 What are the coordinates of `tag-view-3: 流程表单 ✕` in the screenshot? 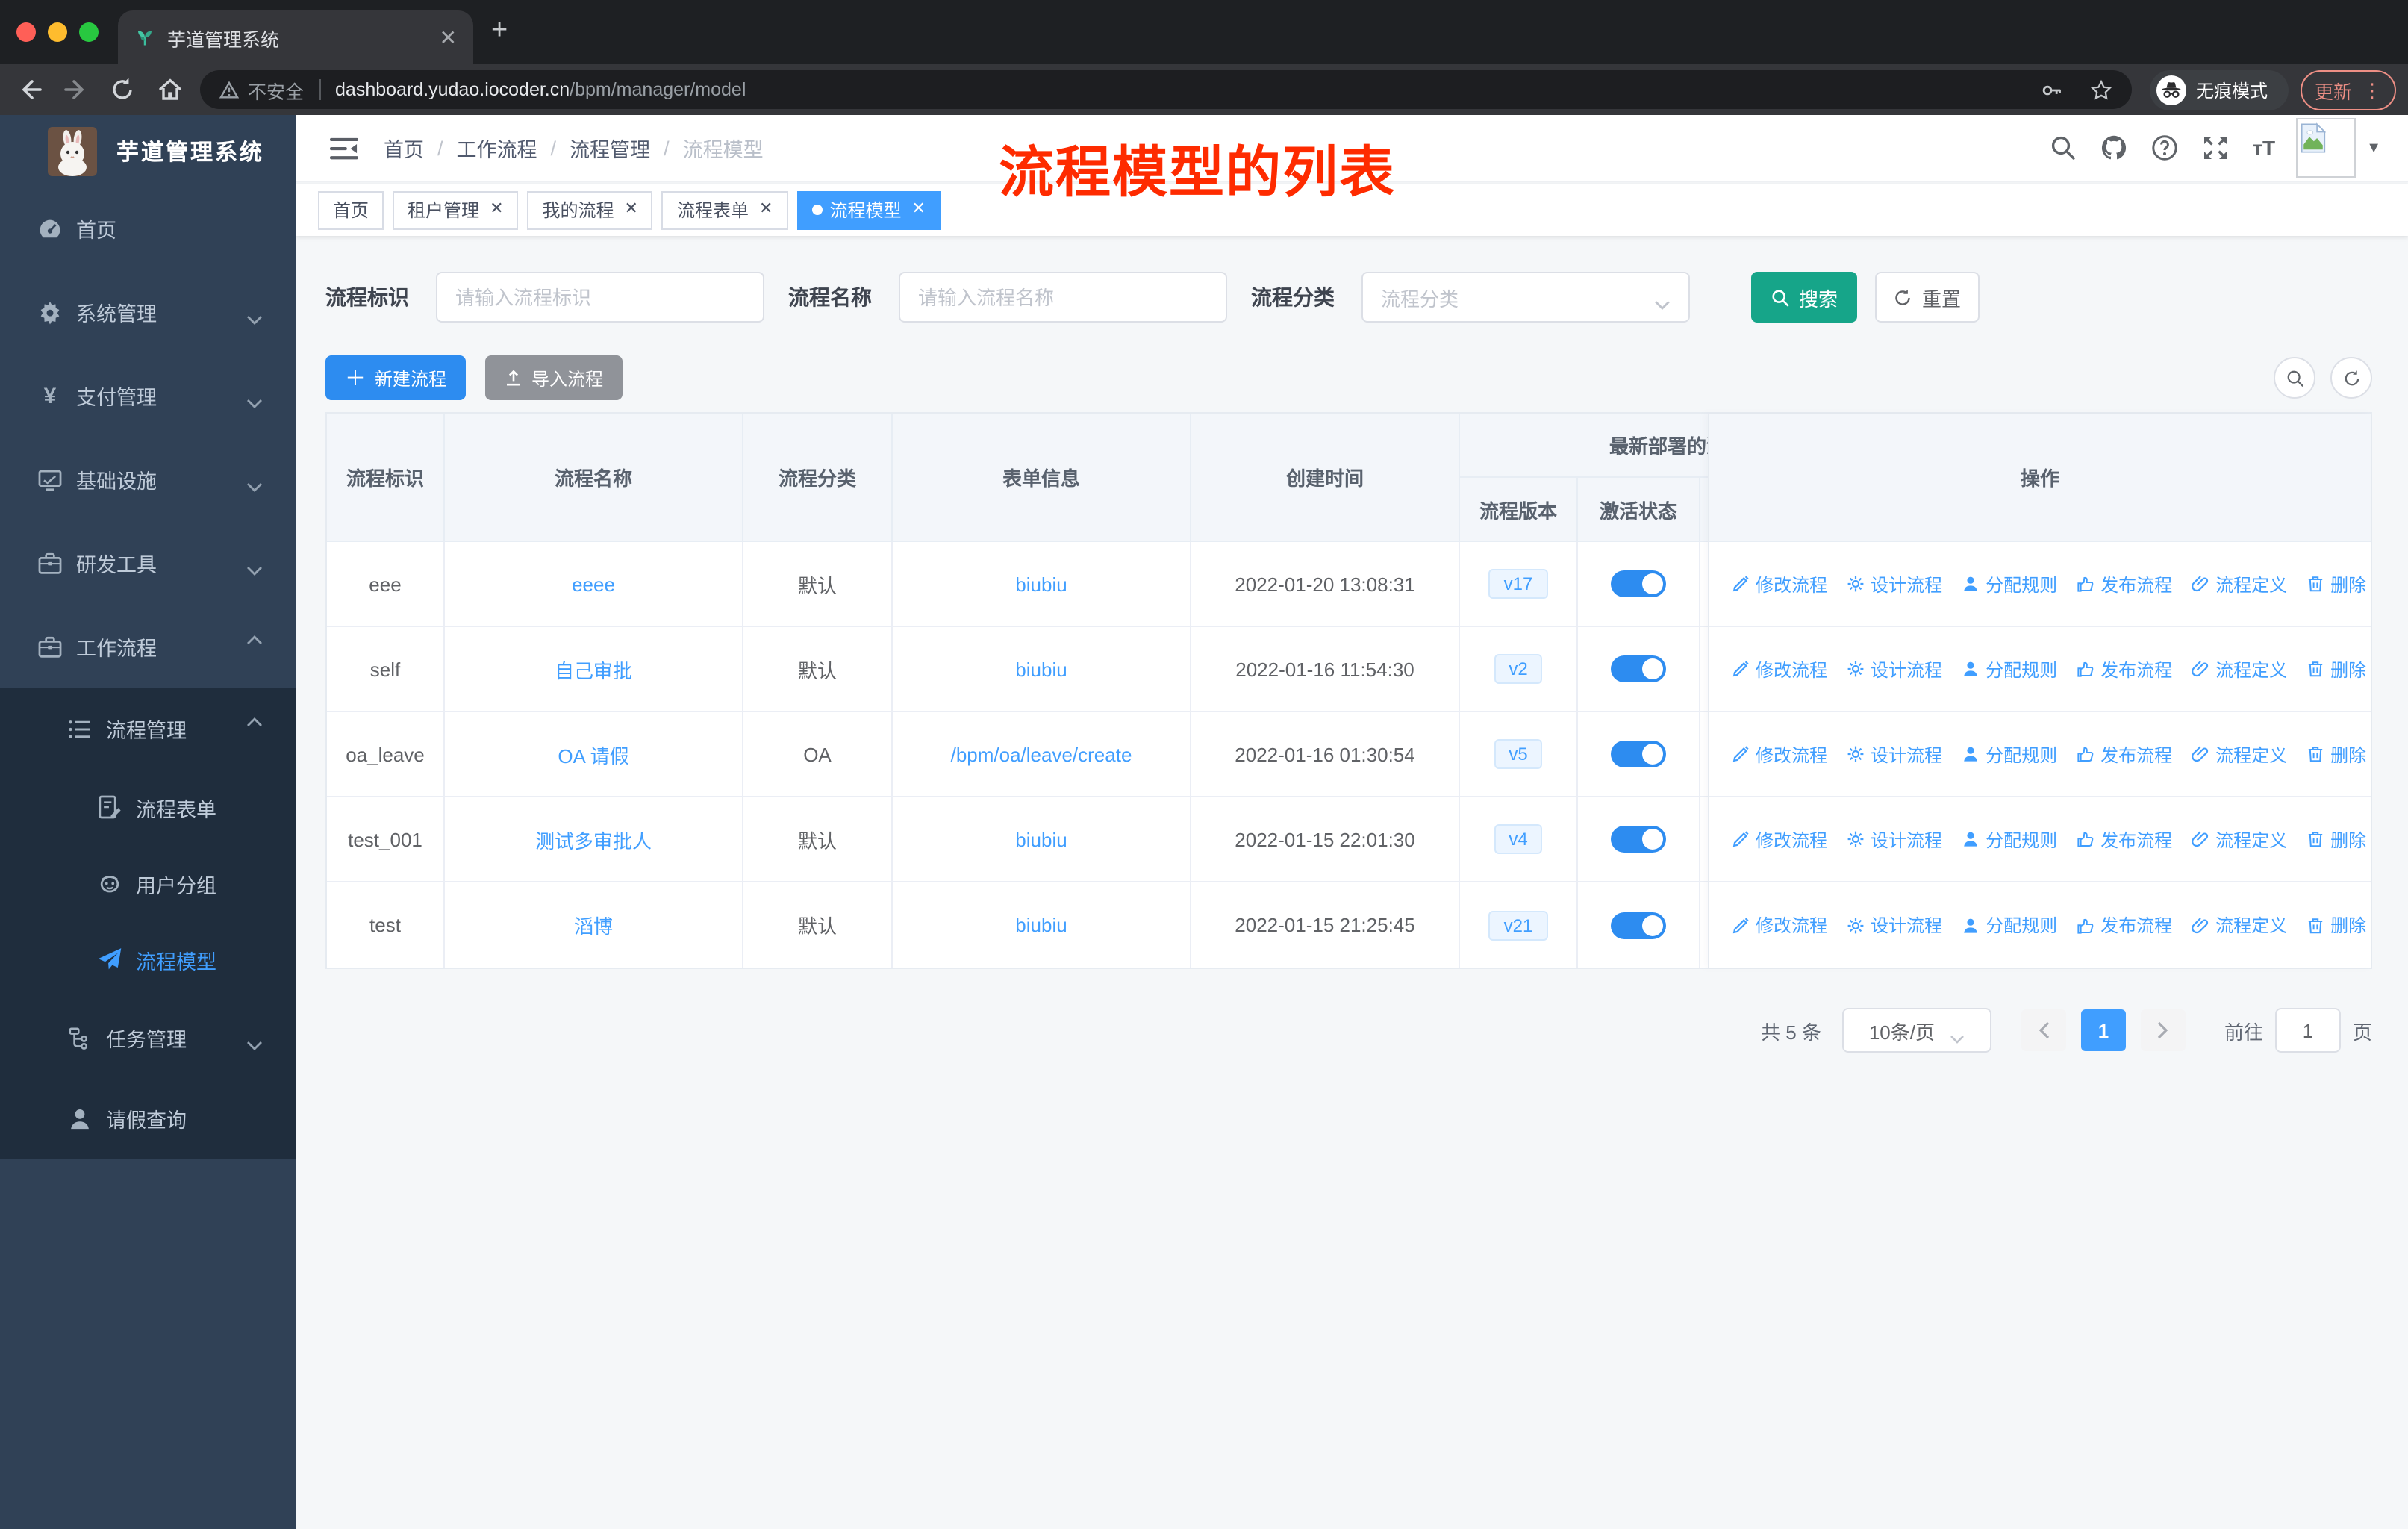 It's located at (724, 209).